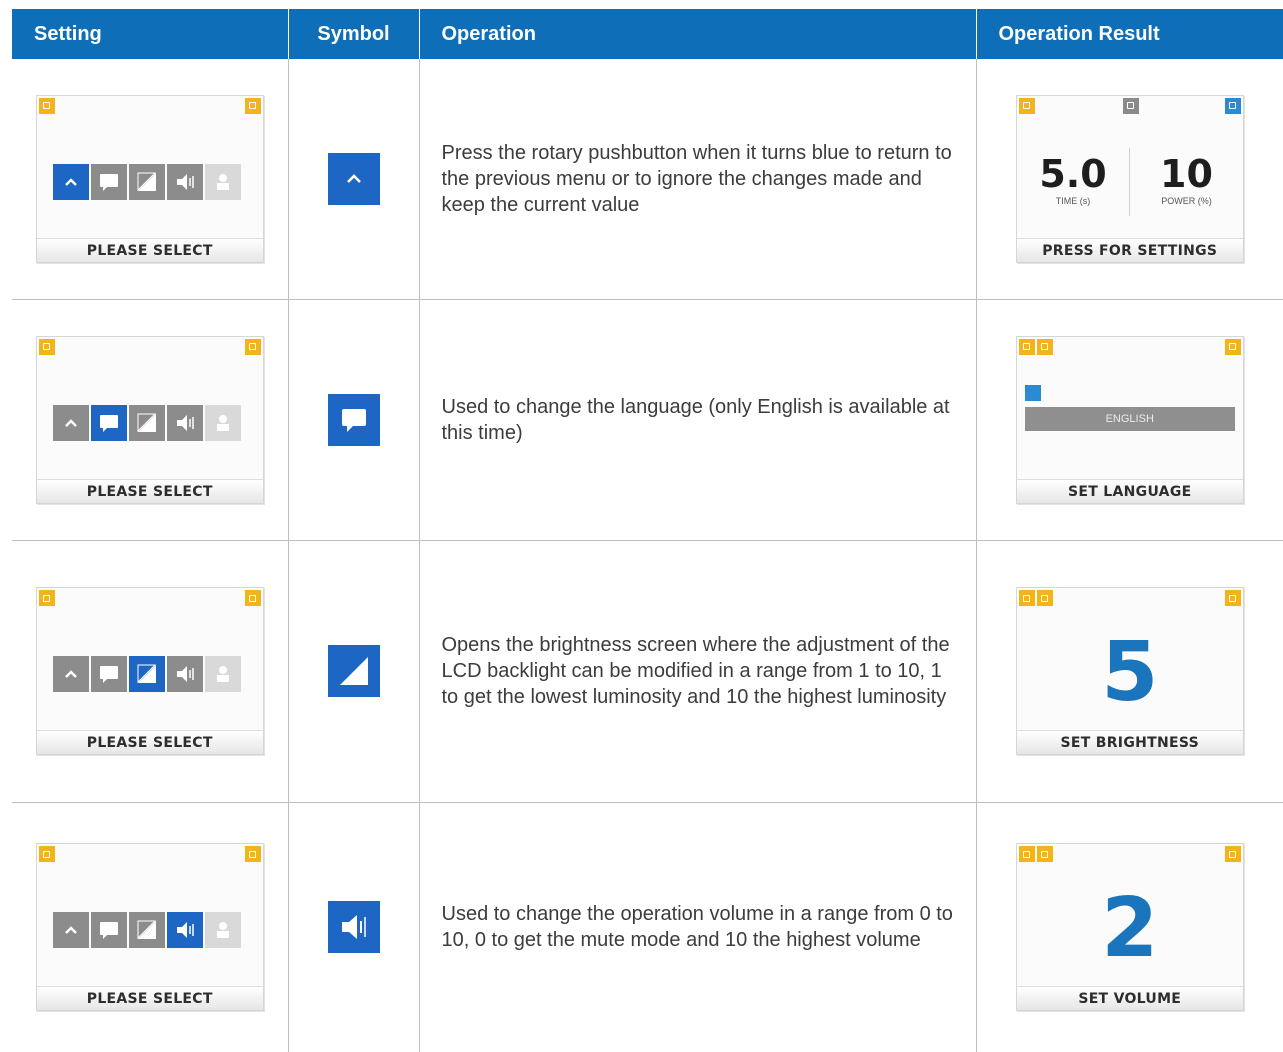  What do you see at coordinates (1073, 173) in the screenshot?
I see `time-value: 5.0` at bounding box center [1073, 173].